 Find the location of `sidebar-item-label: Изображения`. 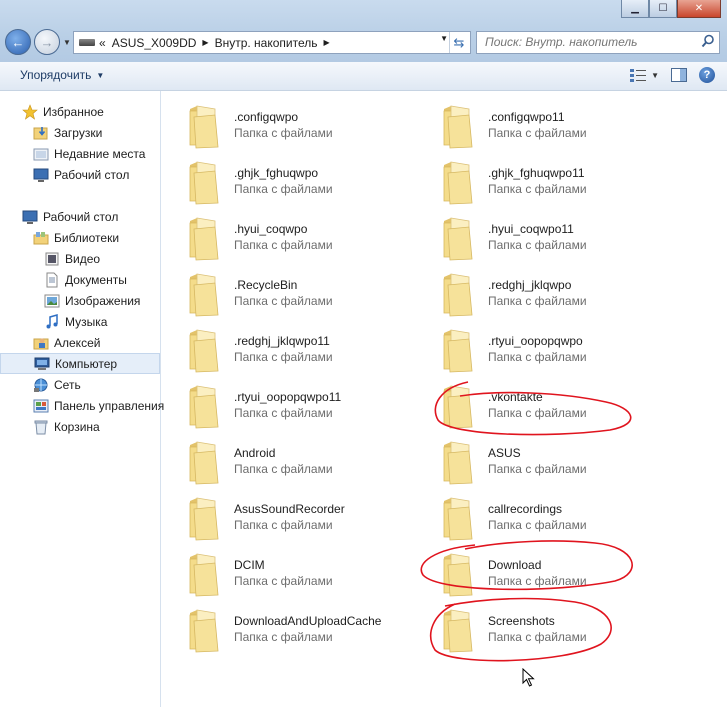

sidebar-item-label: Изображения is located at coordinates (103, 300).